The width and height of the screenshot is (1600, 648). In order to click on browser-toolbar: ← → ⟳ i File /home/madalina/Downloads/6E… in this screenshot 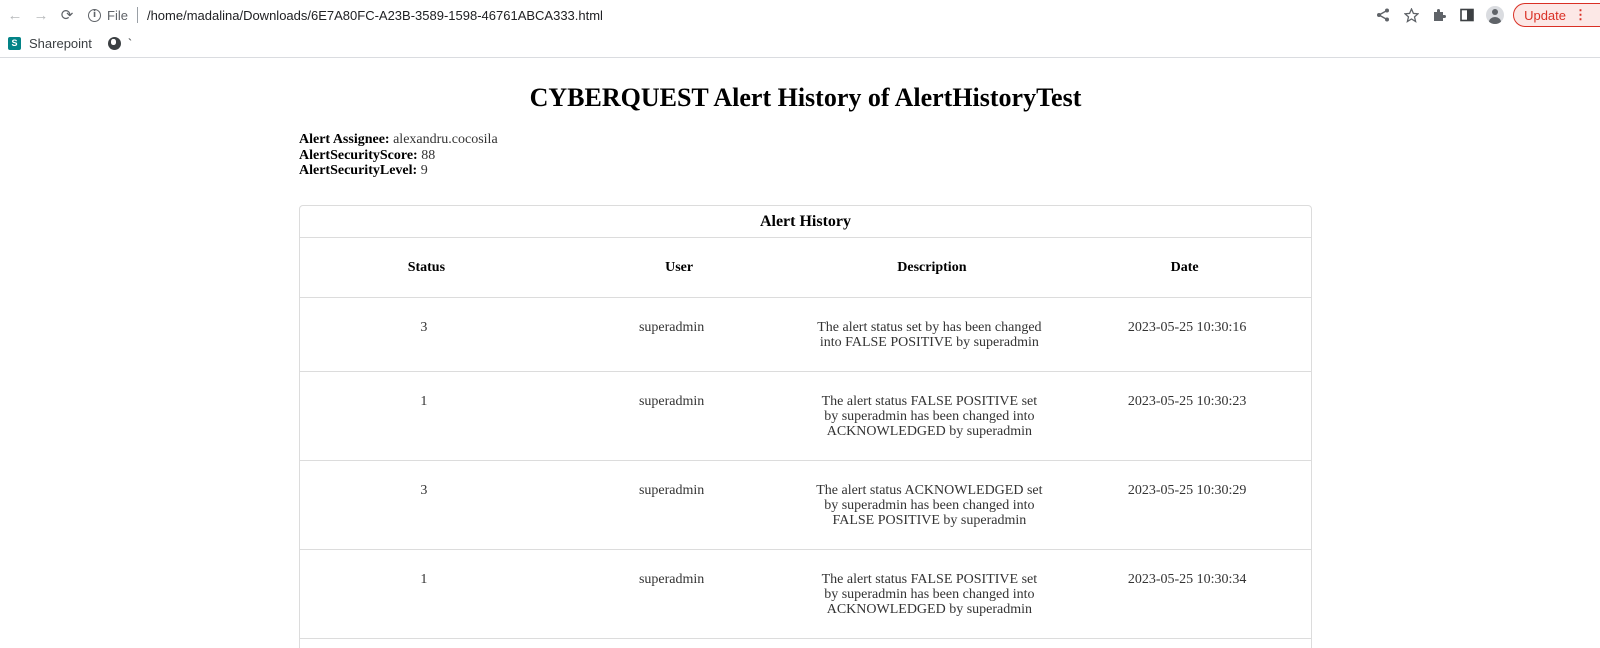, I will do `click(800, 15)`.